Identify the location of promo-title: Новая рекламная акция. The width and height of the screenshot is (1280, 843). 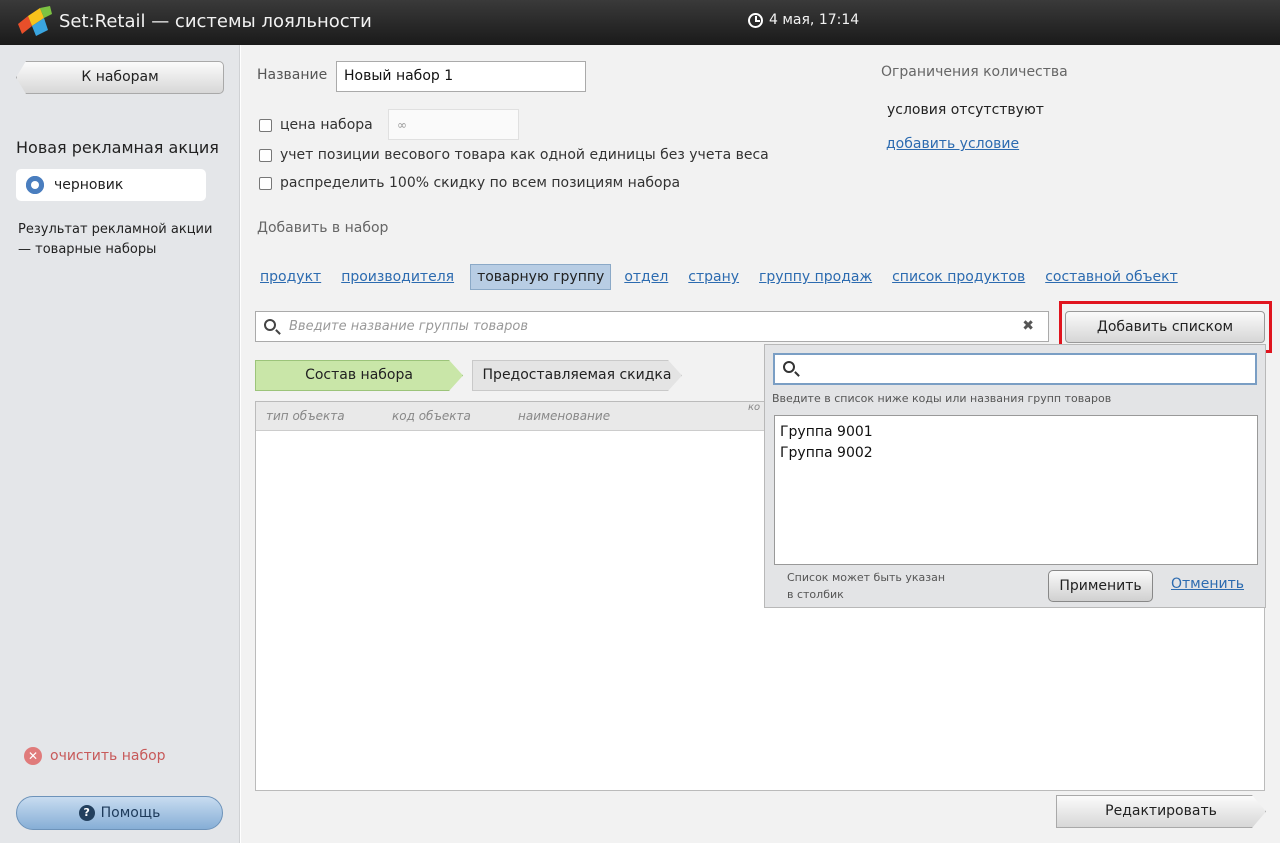
(117, 147).